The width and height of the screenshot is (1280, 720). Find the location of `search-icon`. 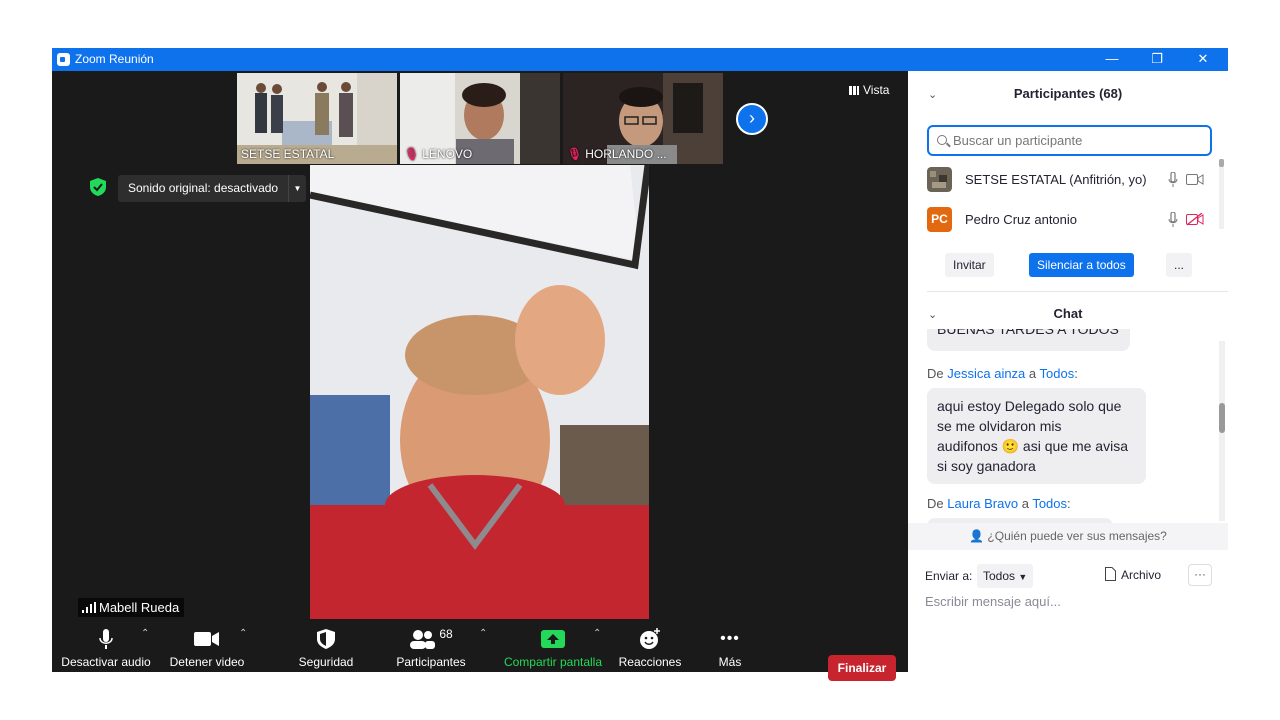

search-icon is located at coordinates (942, 140).